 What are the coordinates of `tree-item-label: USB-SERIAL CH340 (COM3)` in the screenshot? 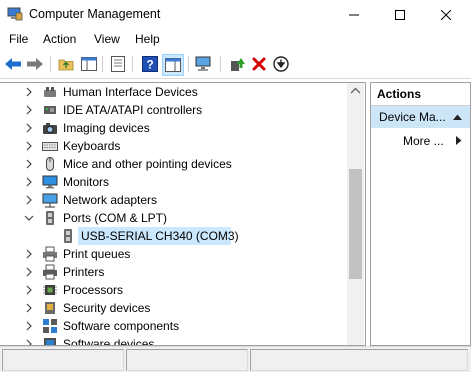 It's located at (160, 236).